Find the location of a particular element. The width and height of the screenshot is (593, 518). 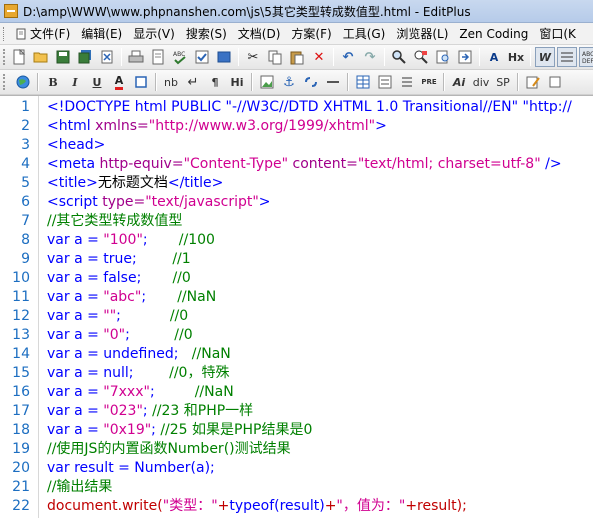

menu-document: 文档(D) is located at coordinates (261, 33).